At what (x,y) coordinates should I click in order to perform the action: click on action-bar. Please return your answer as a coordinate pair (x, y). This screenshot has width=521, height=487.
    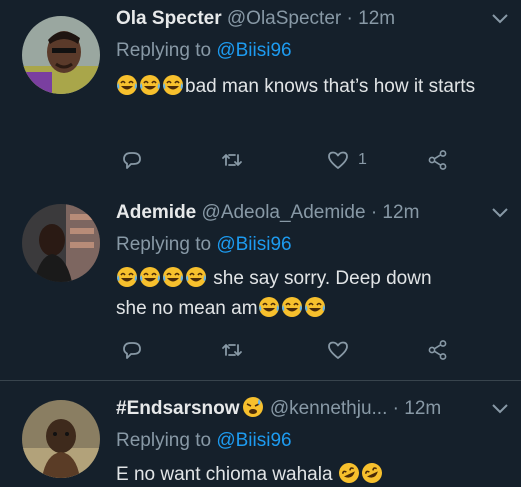
    Looking at the image, I should click on (296, 350).